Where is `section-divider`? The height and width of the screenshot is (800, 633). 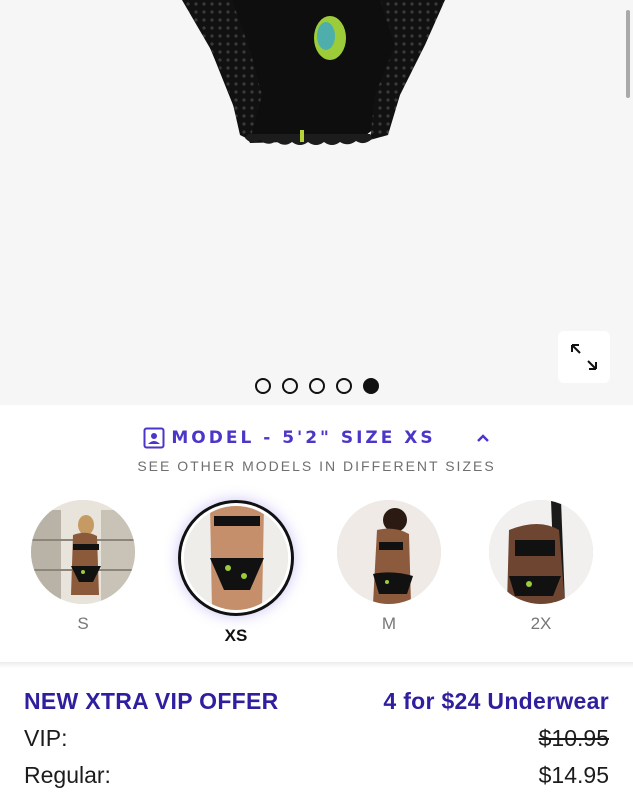
section-divider is located at coordinates (316, 665).